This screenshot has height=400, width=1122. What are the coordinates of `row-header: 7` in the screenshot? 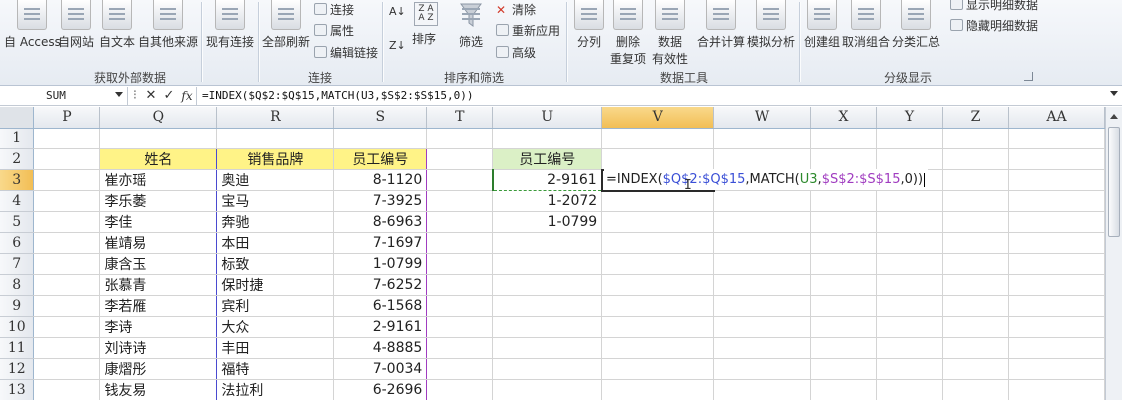 It's located at (17, 264).